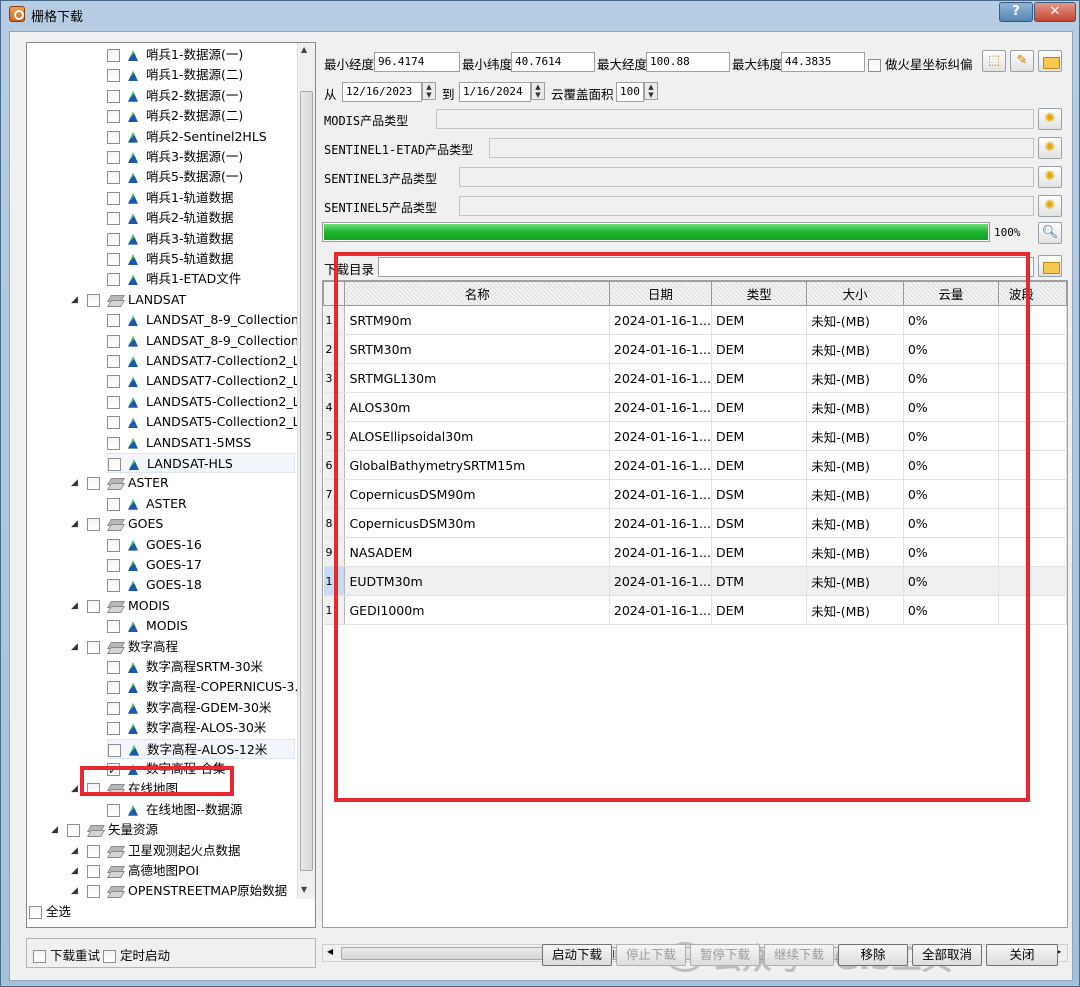 Image resolution: width=1080 pixels, height=987 pixels. I want to click on min-lon-input: 96.4174, so click(417, 62).